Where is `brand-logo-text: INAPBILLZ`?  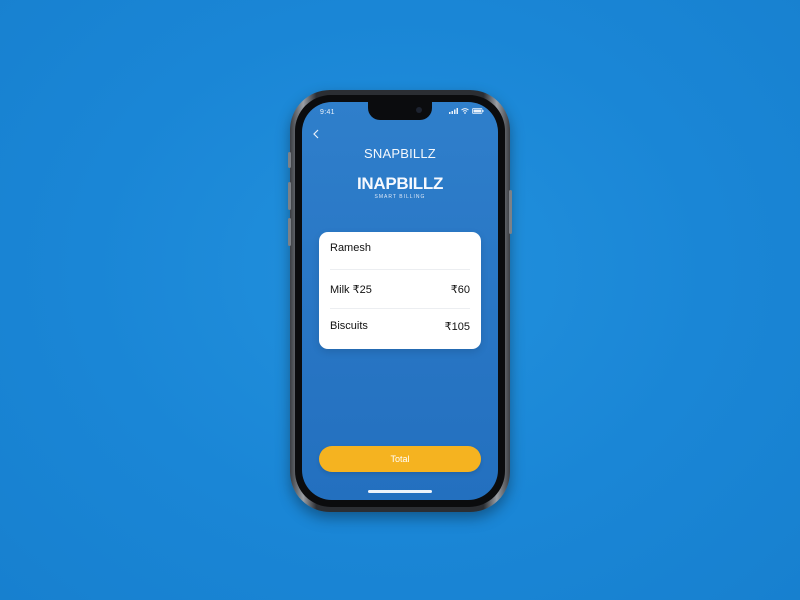
brand-logo-text: INAPBILLZ is located at coordinates (400, 183).